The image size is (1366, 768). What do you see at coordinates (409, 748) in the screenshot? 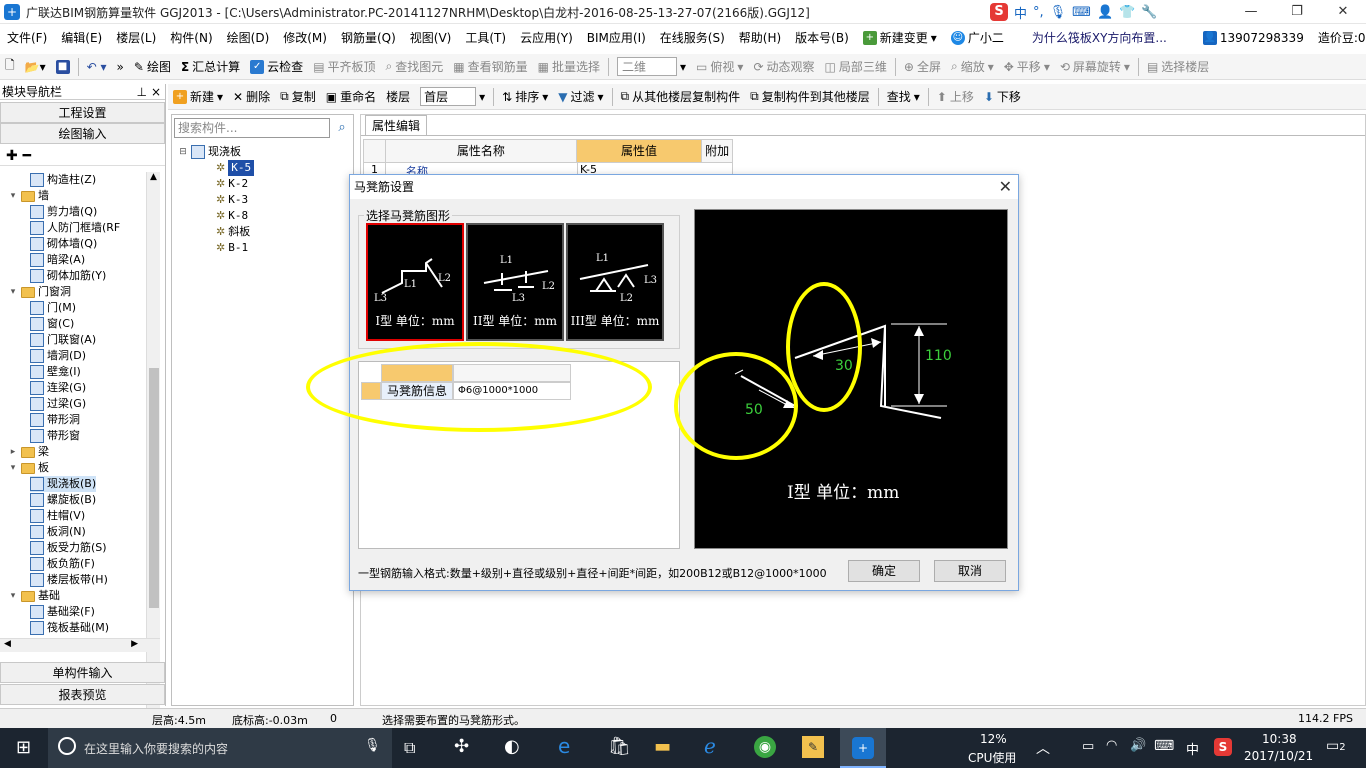
I see `task-view-icon: ⧉` at bounding box center [409, 748].